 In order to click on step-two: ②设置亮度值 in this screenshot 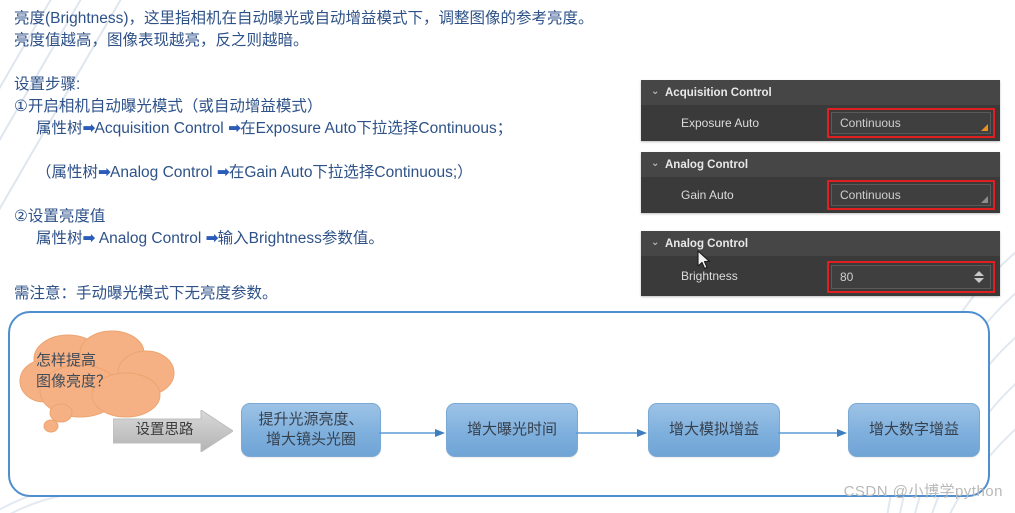, I will do `click(60, 216)`.